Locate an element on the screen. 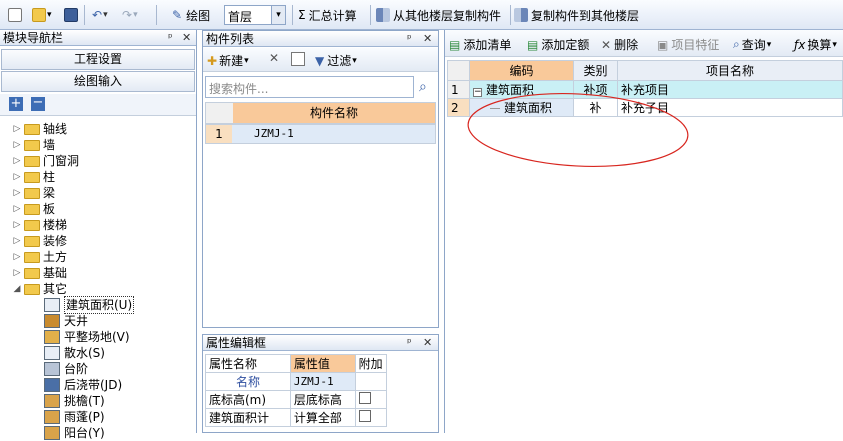  tree-item-label: 门窗洞 is located at coordinates (61, 161).